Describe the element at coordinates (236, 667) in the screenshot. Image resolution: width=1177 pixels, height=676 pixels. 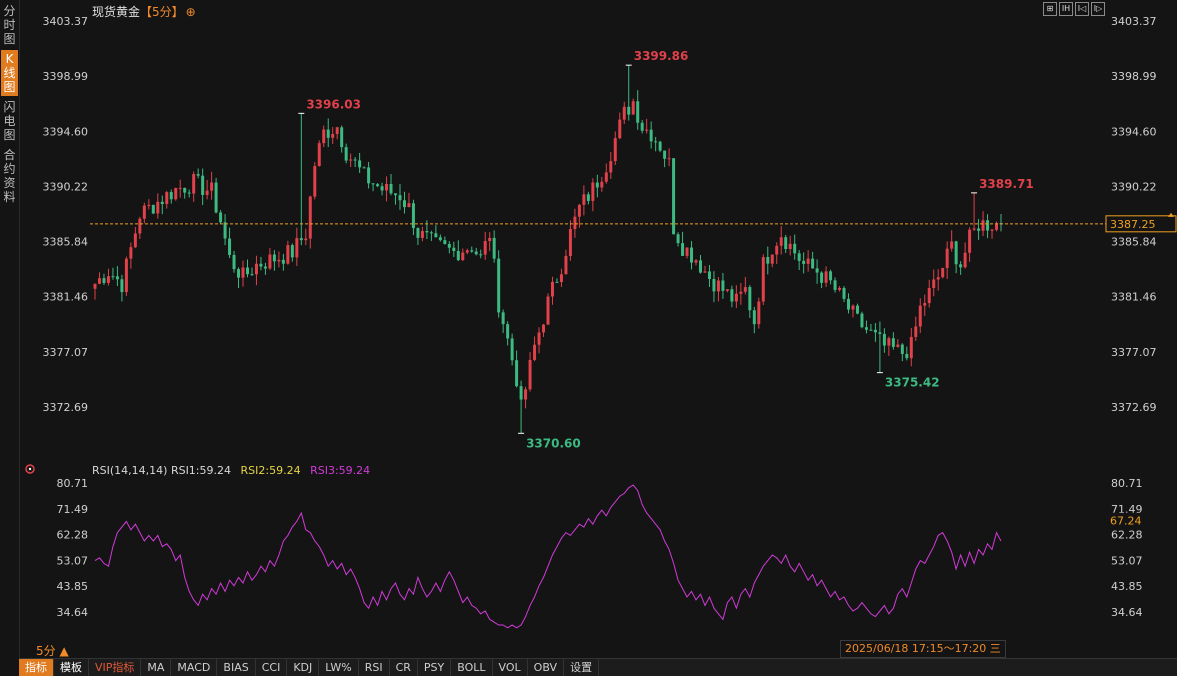
I see `tab-bias: BIAS` at that location.